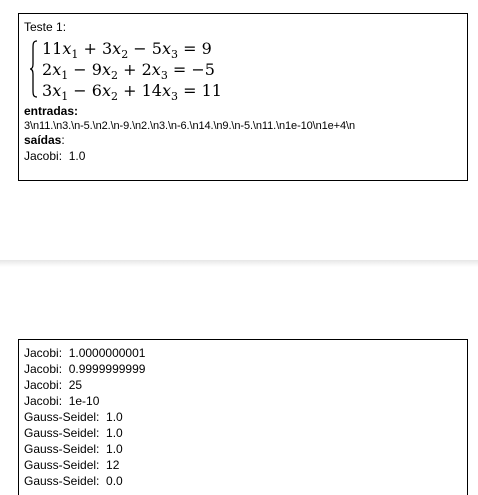  Describe the element at coordinates (85, 353) in the screenshot. I see `output-line: Jacobi: 1.0000000001` at that location.